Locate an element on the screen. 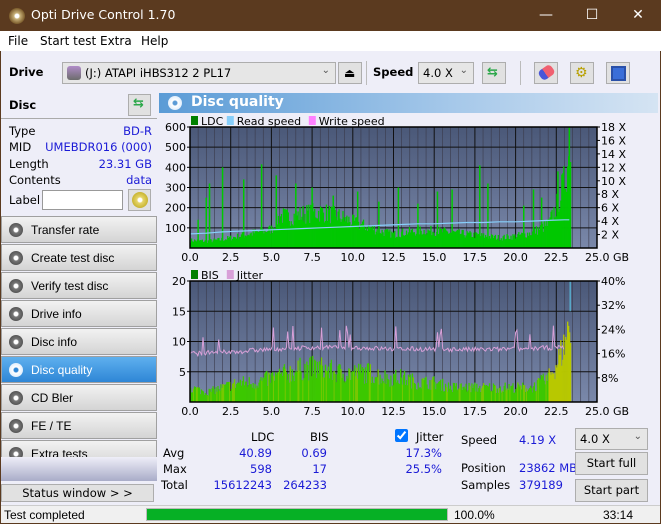 This screenshot has height=524, width=661. disc-label-button is located at coordinates (139, 200).